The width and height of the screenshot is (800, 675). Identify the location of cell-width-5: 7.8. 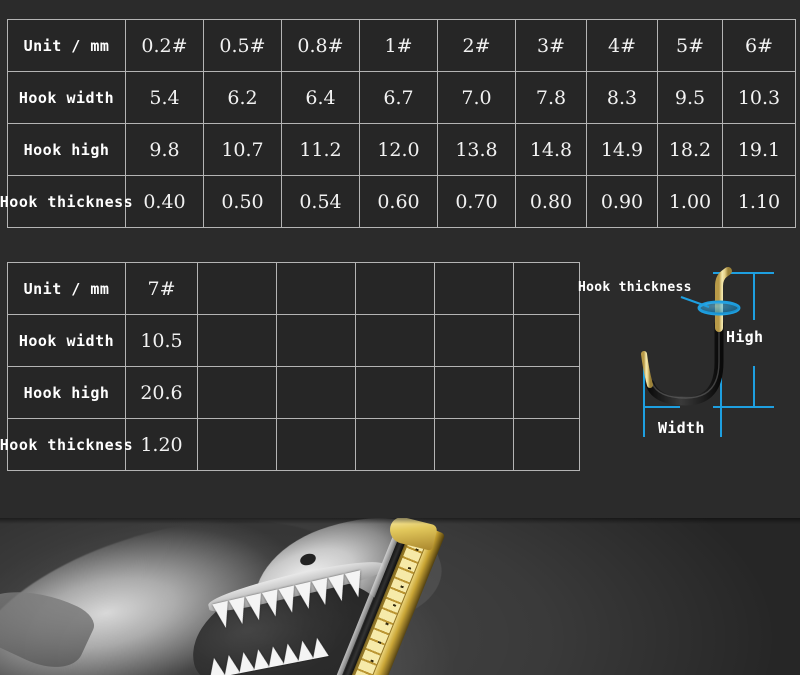
(551, 97).